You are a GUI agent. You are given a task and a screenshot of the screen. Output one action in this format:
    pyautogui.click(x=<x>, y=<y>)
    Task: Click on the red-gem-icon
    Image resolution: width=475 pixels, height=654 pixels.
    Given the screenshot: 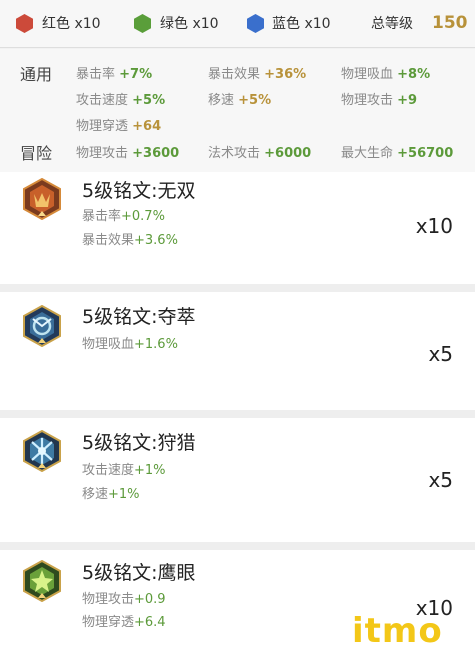 What is the action you would take?
    pyautogui.click(x=24, y=23)
    